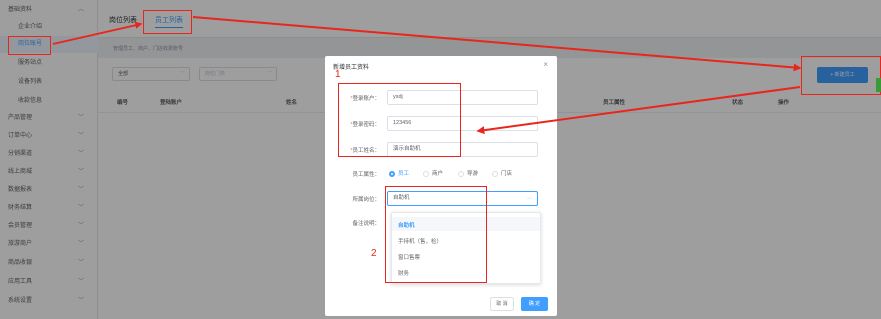 This screenshot has height=319, width=881. I want to click on arrow-tab-to-button, so click(497, 44).